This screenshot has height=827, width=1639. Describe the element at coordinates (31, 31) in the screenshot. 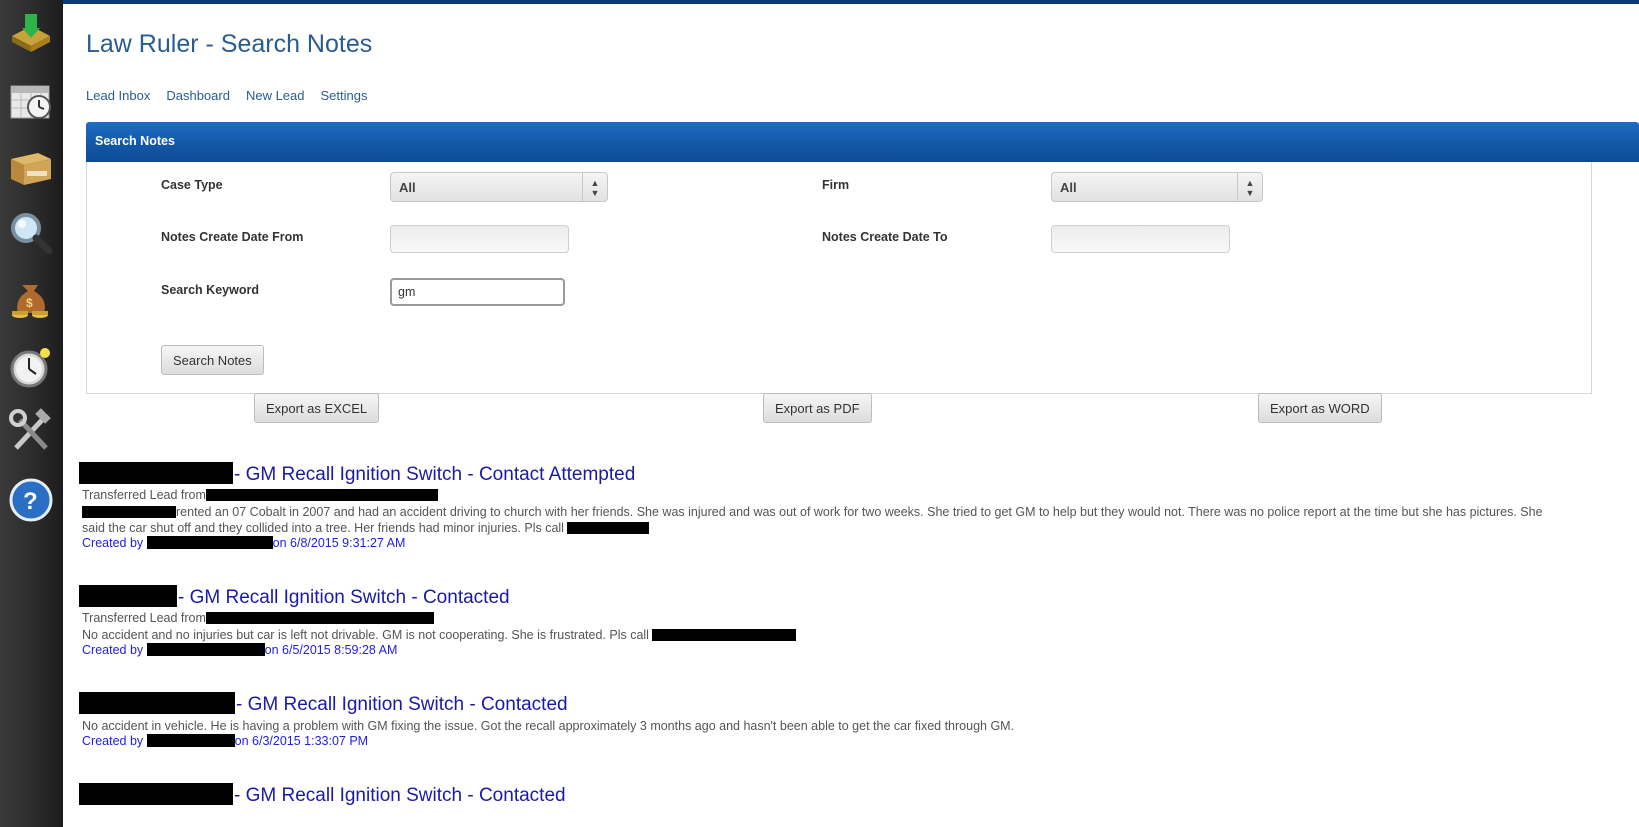

I see `leads-inbox-icon` at that location.